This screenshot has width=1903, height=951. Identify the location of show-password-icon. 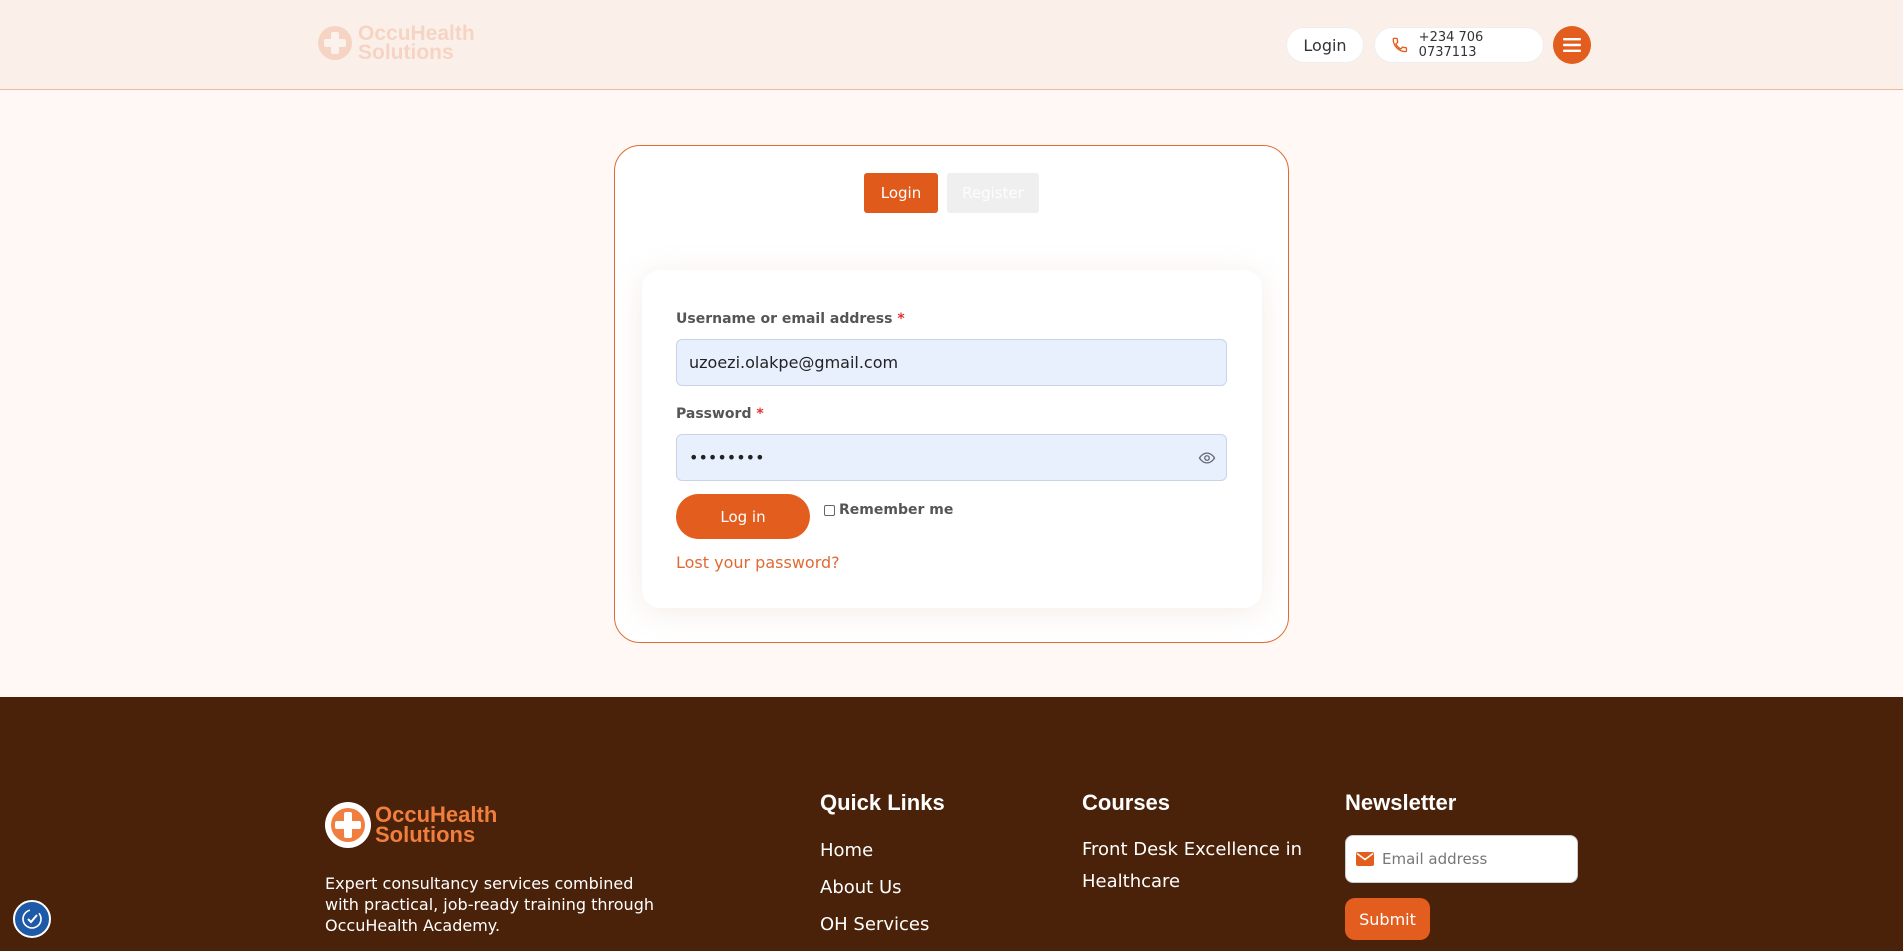
(1207, 458).